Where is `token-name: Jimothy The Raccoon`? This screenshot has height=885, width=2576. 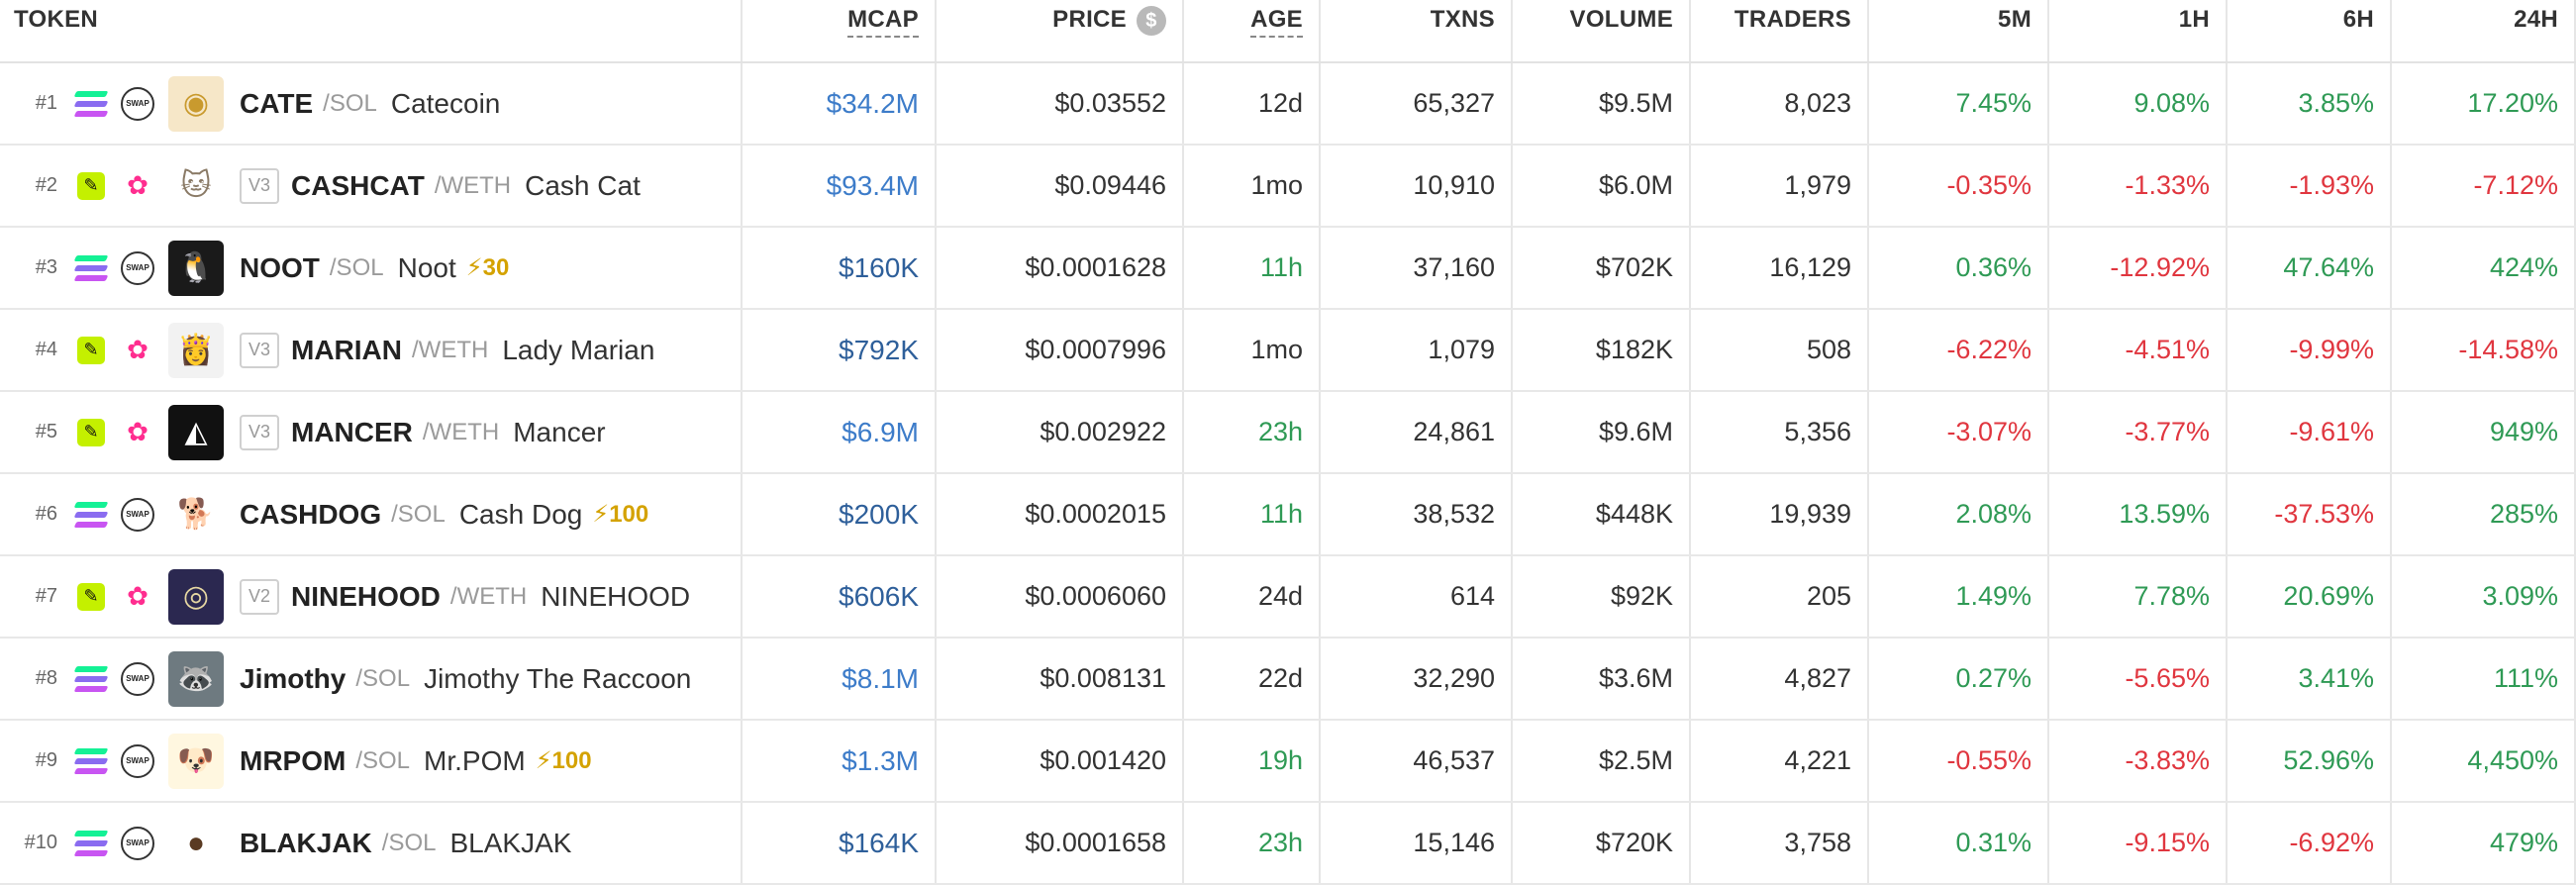 token-name: Jimothy The Raccoon is located at coordinates (558, 678).